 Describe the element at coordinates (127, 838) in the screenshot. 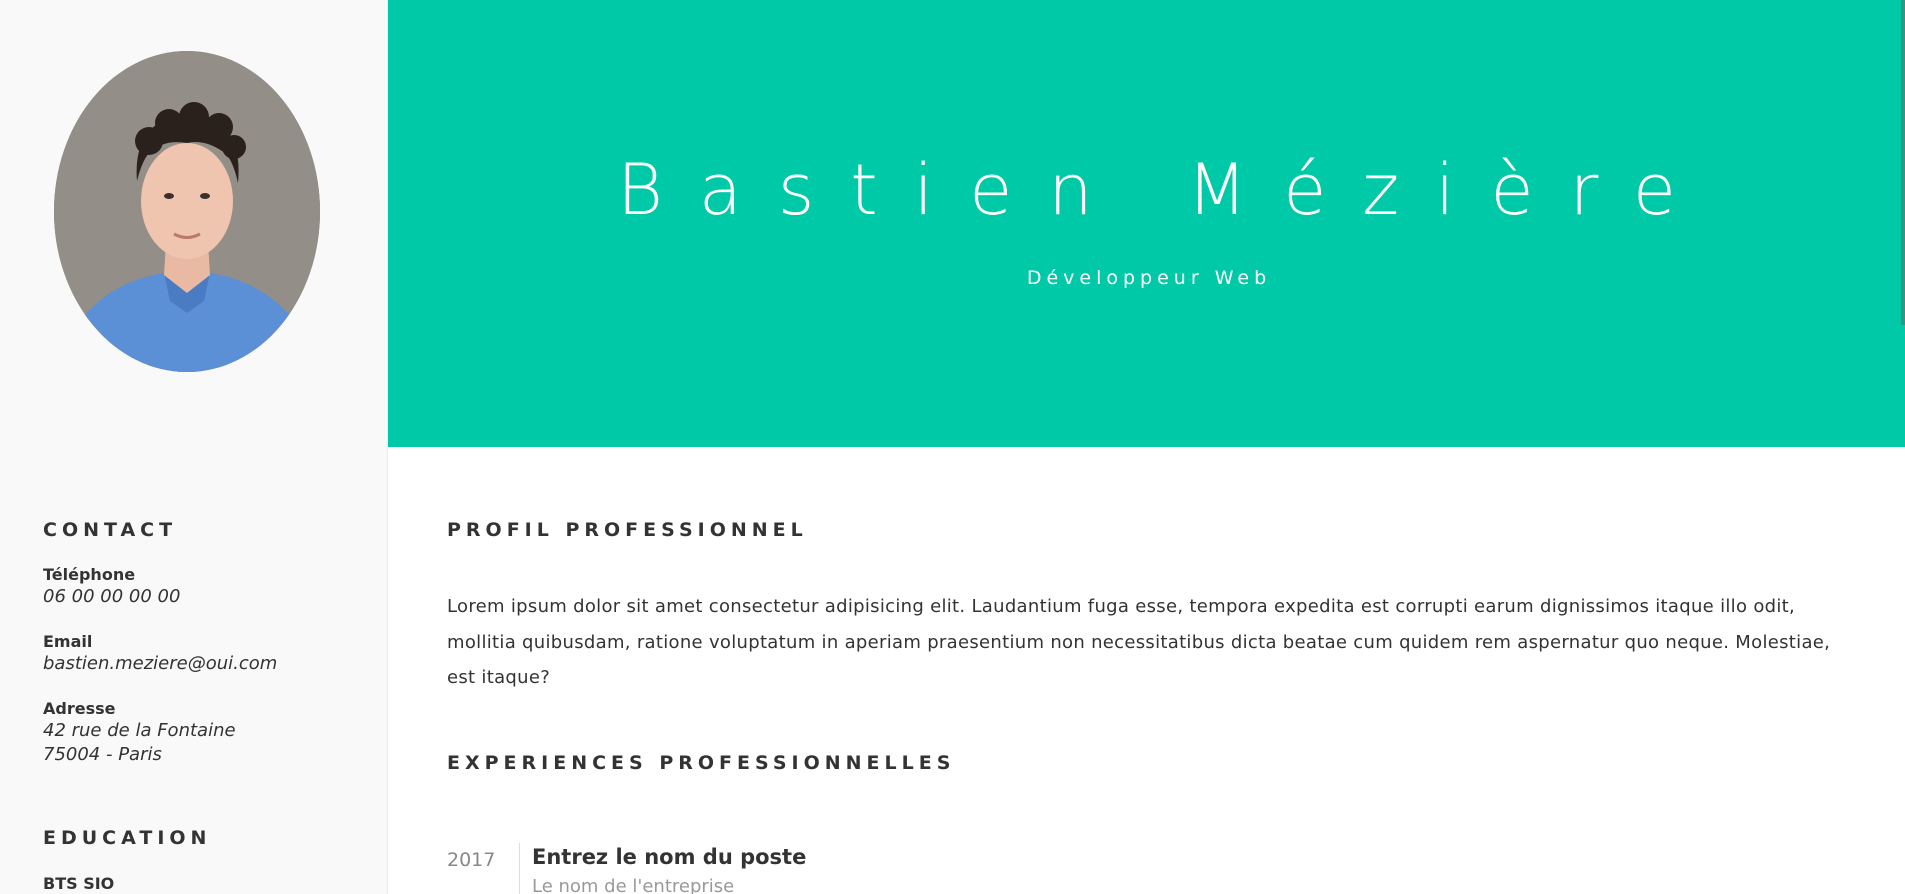

I see `education-title: EDUCATION` at that location.